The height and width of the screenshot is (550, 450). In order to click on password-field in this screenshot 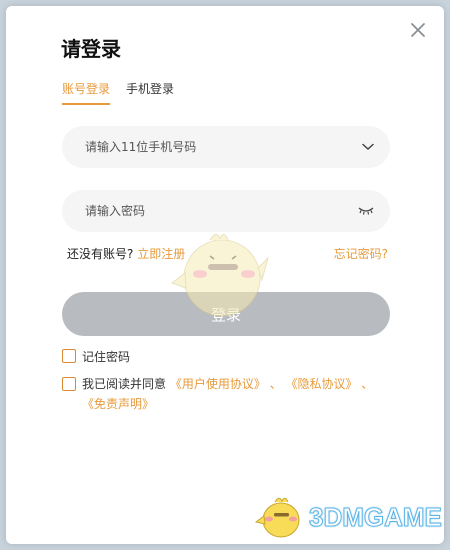, I will do `click(226, 211)`.